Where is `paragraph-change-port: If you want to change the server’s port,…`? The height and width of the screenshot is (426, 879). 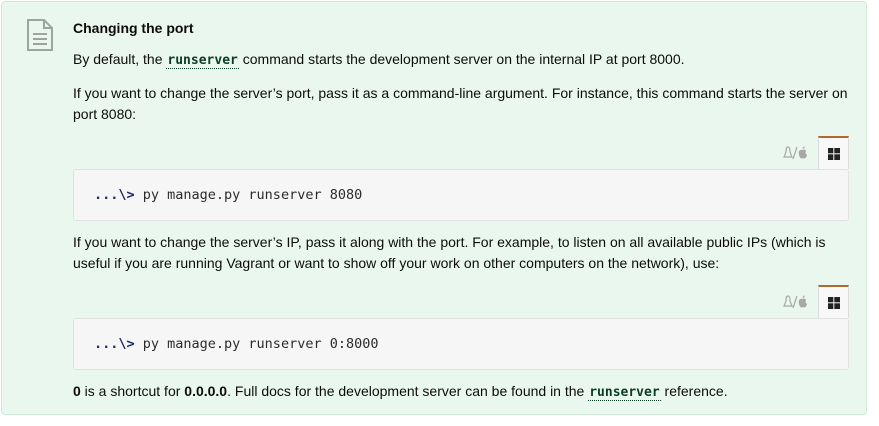 paragraph-change-port: If you want to change the server’s port,… is located at coordinates (460, 103).